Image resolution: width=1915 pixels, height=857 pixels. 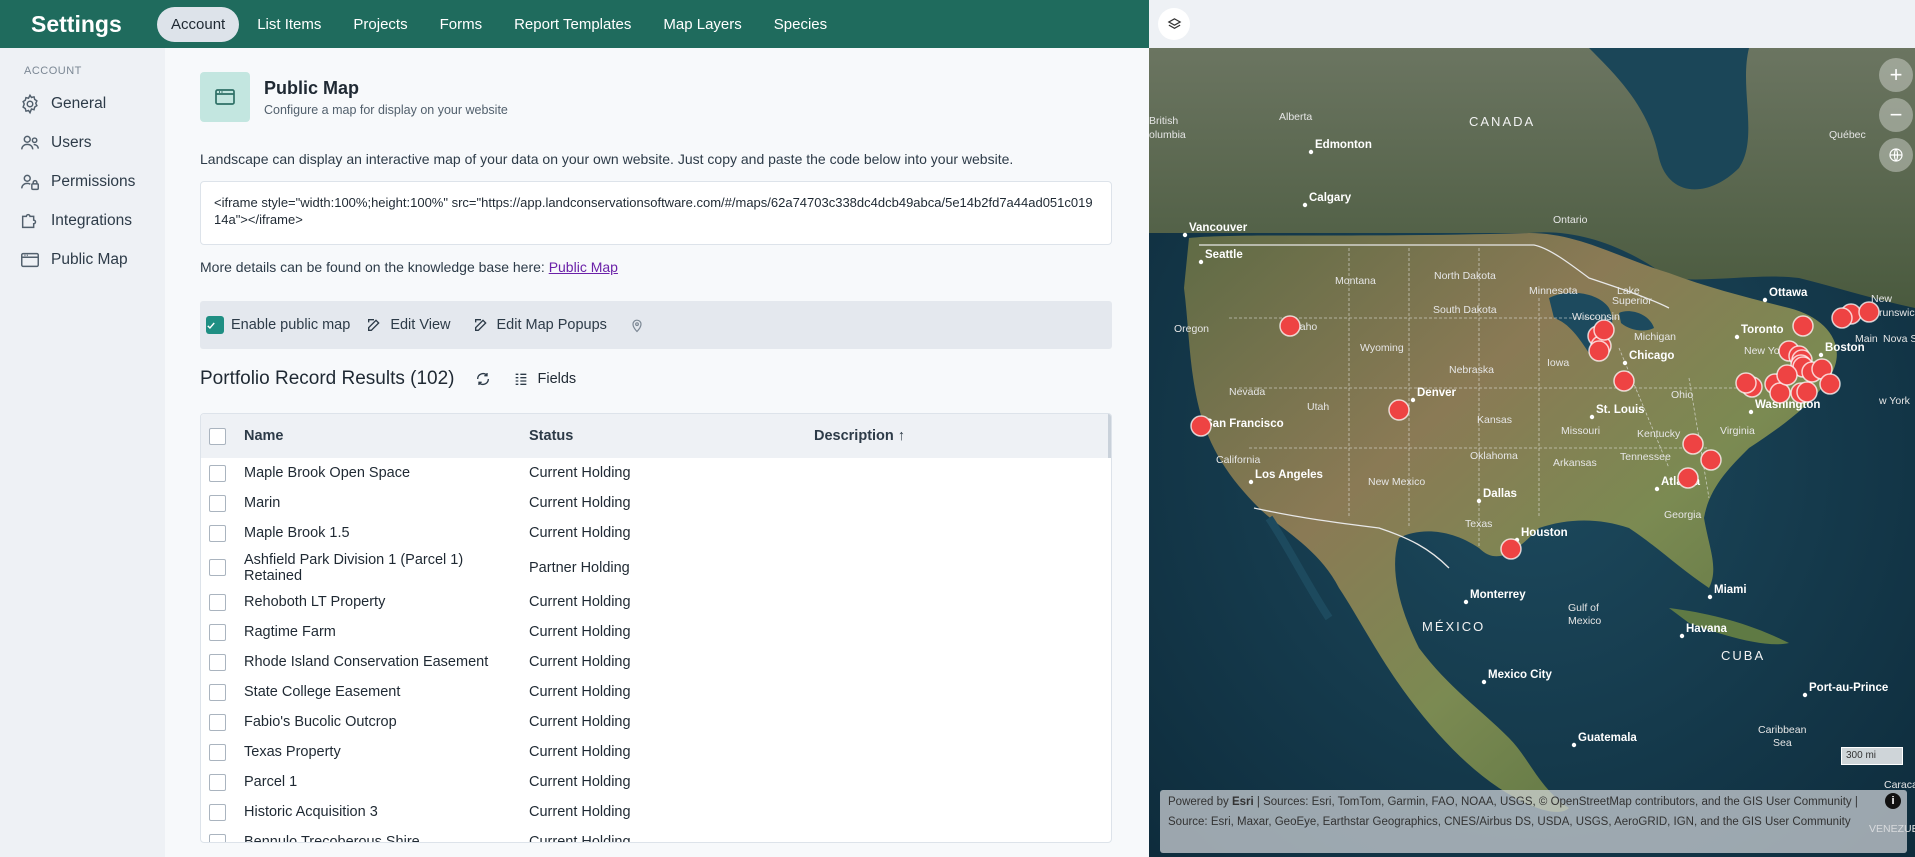 I want to click on sidebar-item-public-map: Public Map, so click(x=82, y=259).